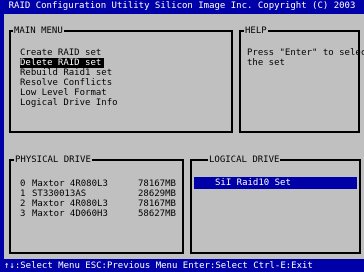 The width and height of the screenshot is (364, 272). I want to click on drive-size: 58627MB, so click(157, 214).